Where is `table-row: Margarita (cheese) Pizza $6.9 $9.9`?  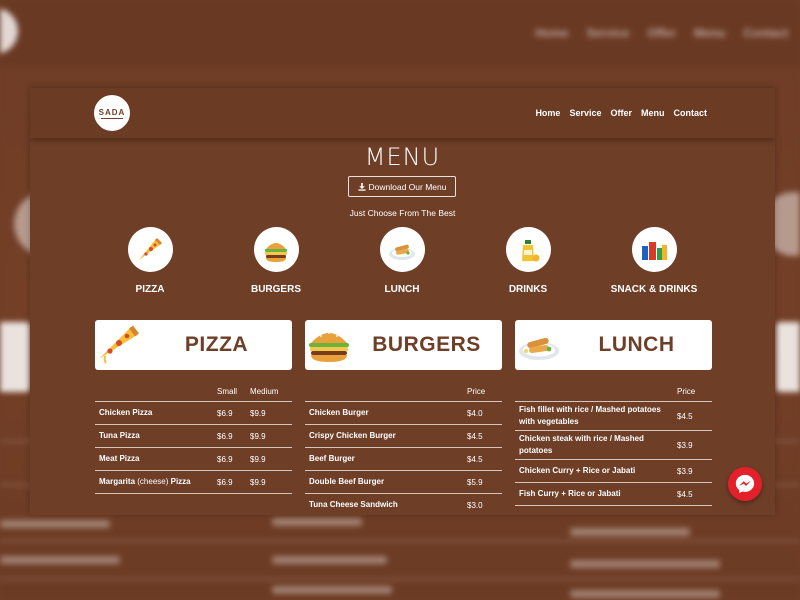
table-row: Margarita (cheese) Pizza $6.9 $9.9 is located at coordinates (193, 482).